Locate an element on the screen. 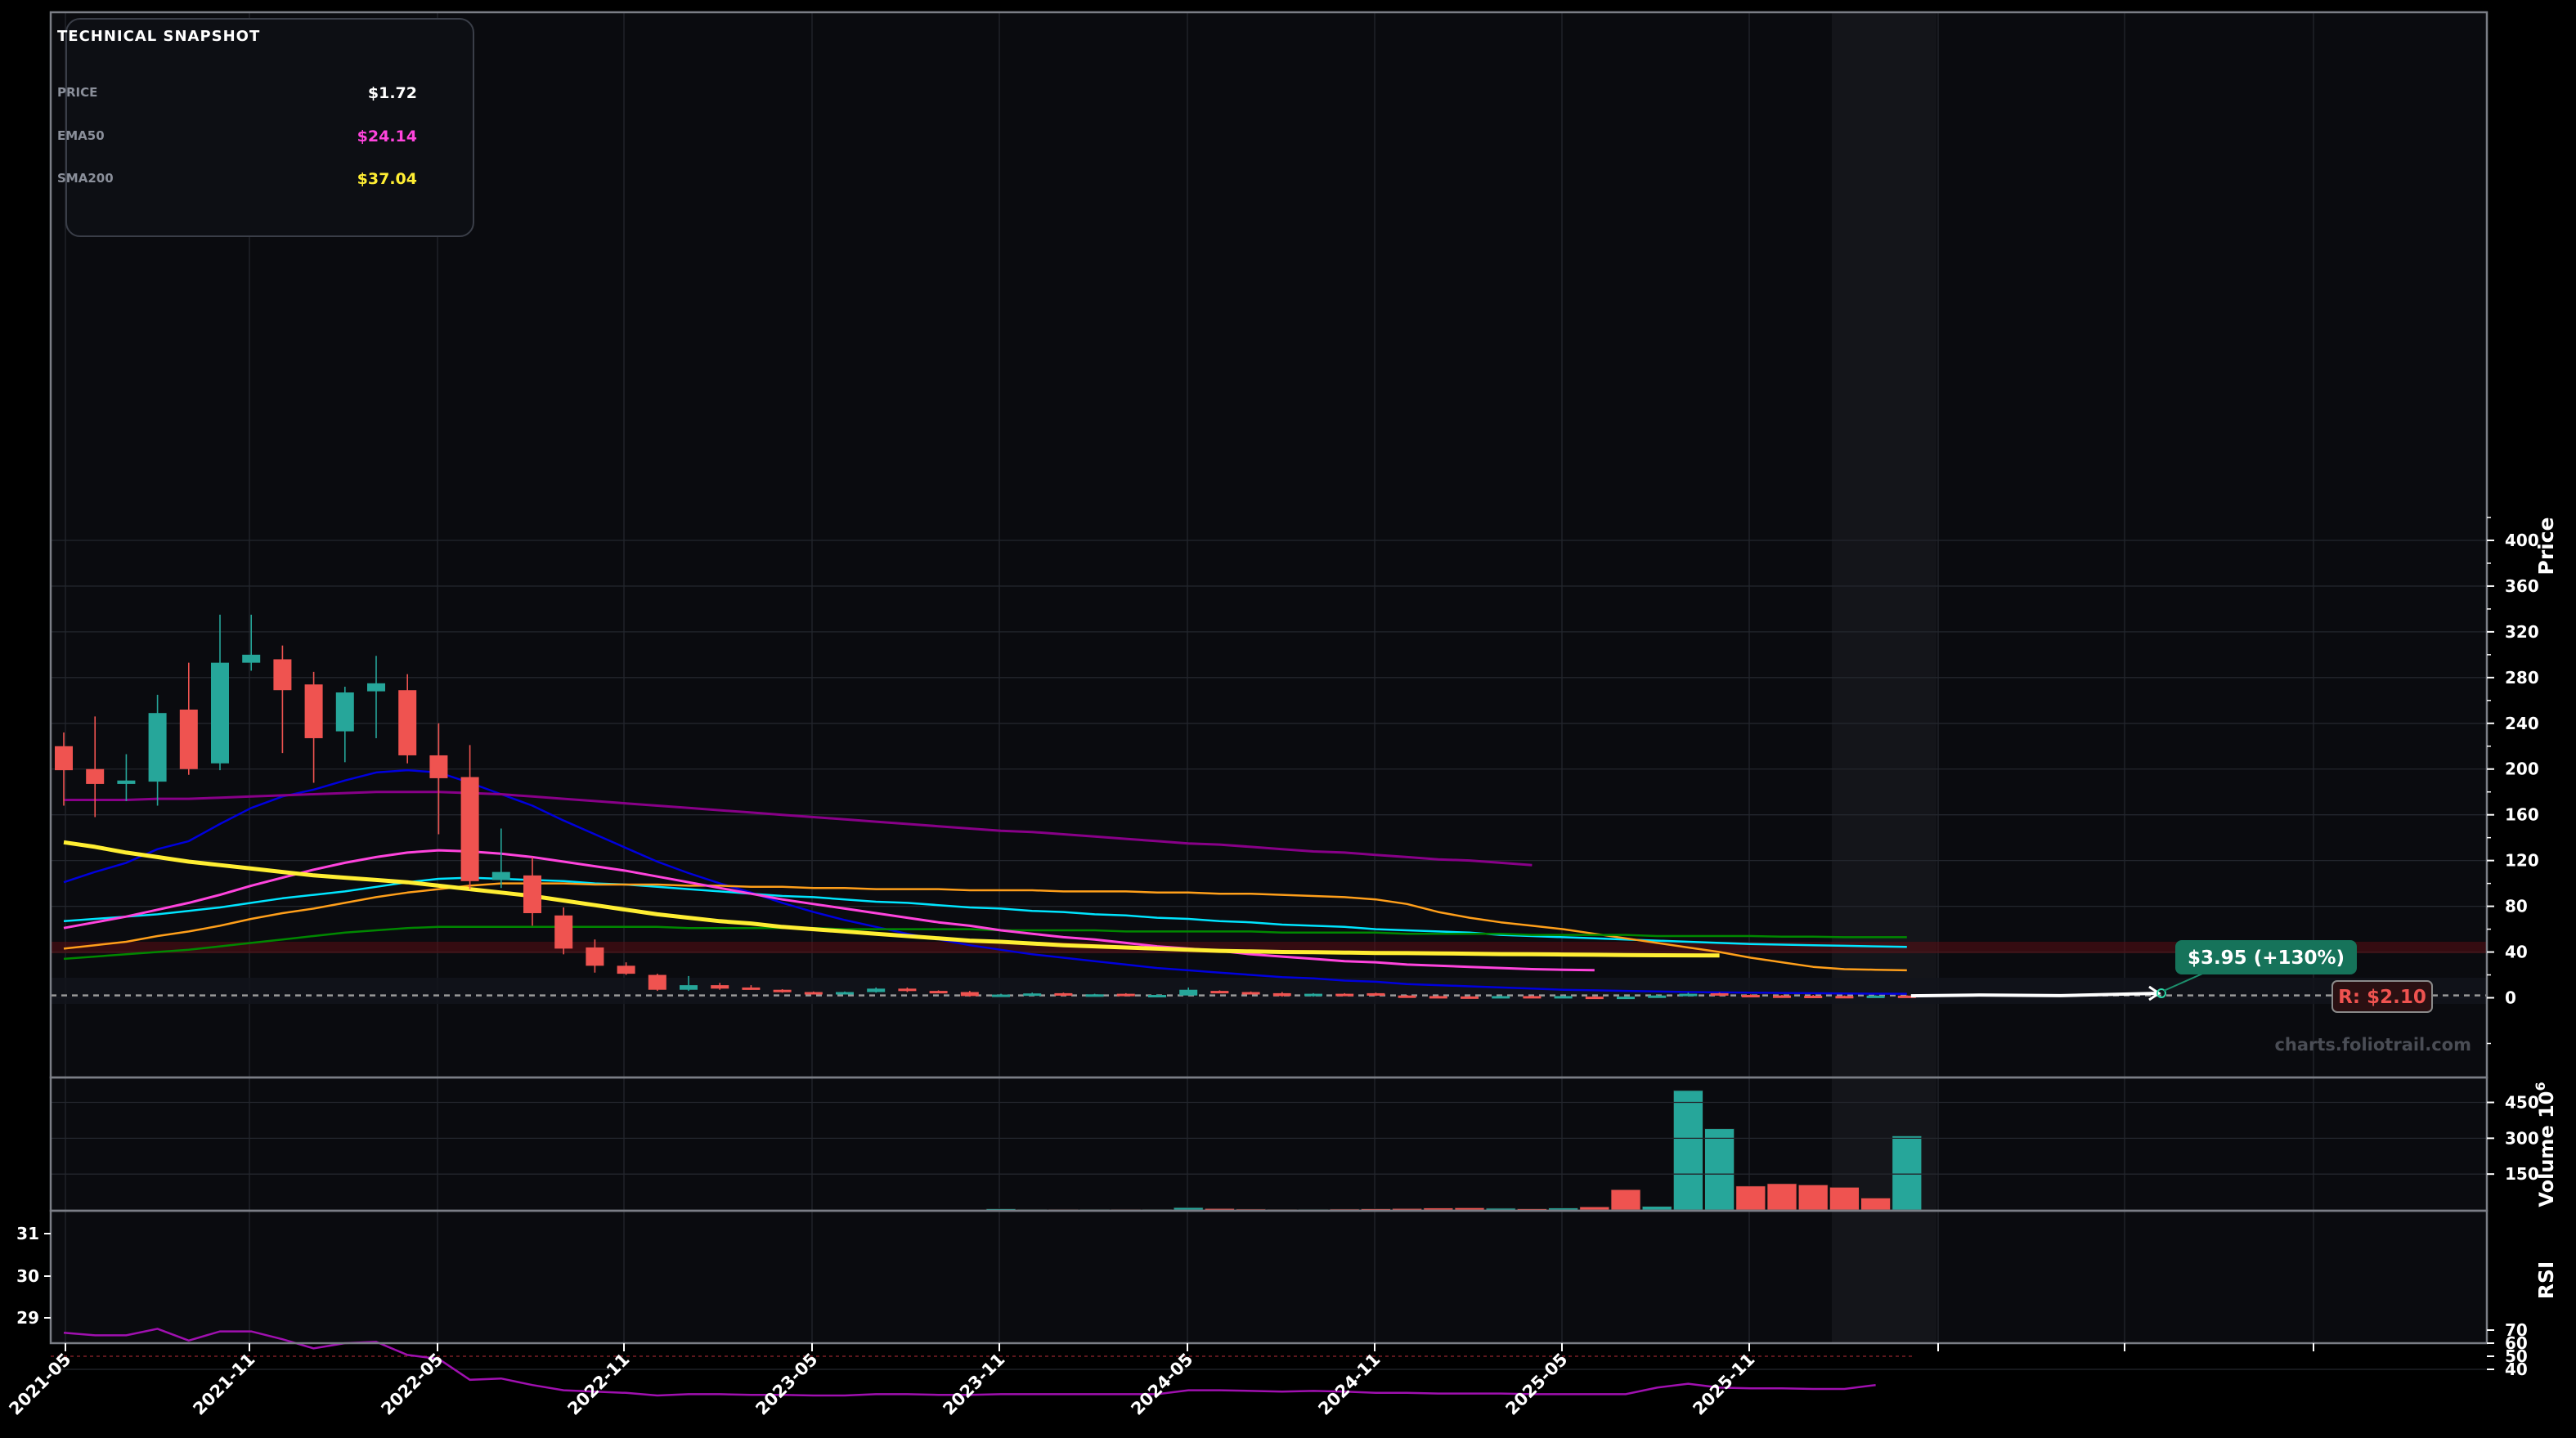 The image size is (2576, 1438). price-axis-label: Price is located at coordinates (2546, 546).